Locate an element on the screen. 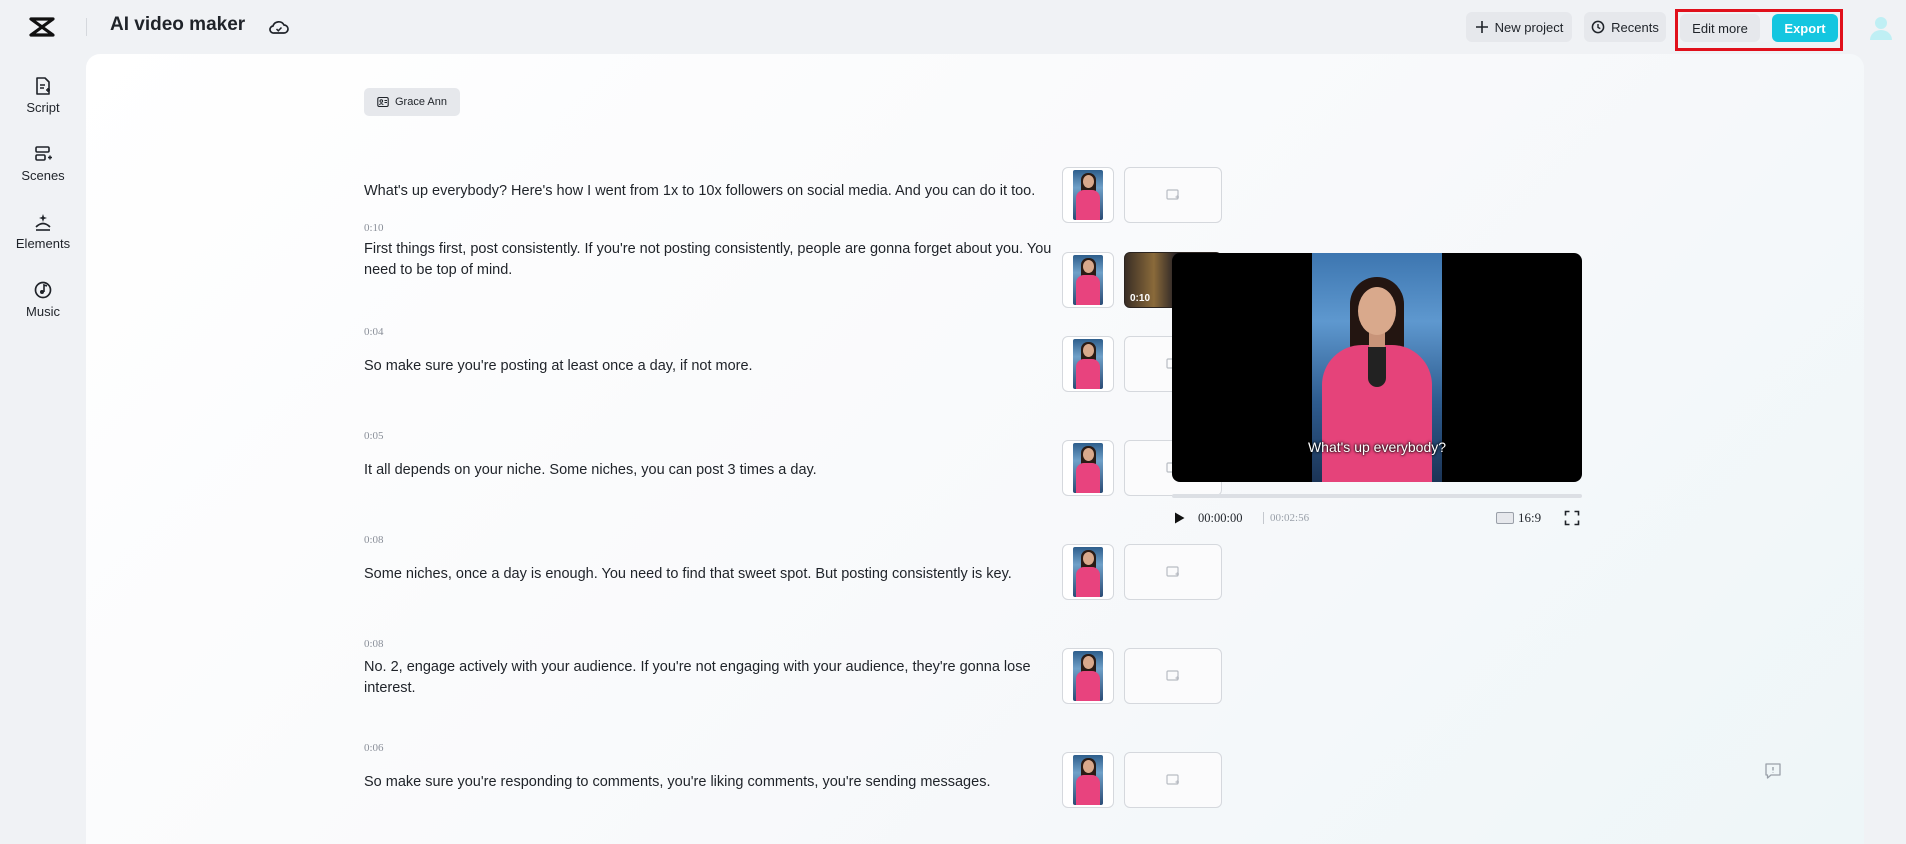 This screenshot has width=1906, height=844. recents-button: Recents is located at coordinates (1625, 27).